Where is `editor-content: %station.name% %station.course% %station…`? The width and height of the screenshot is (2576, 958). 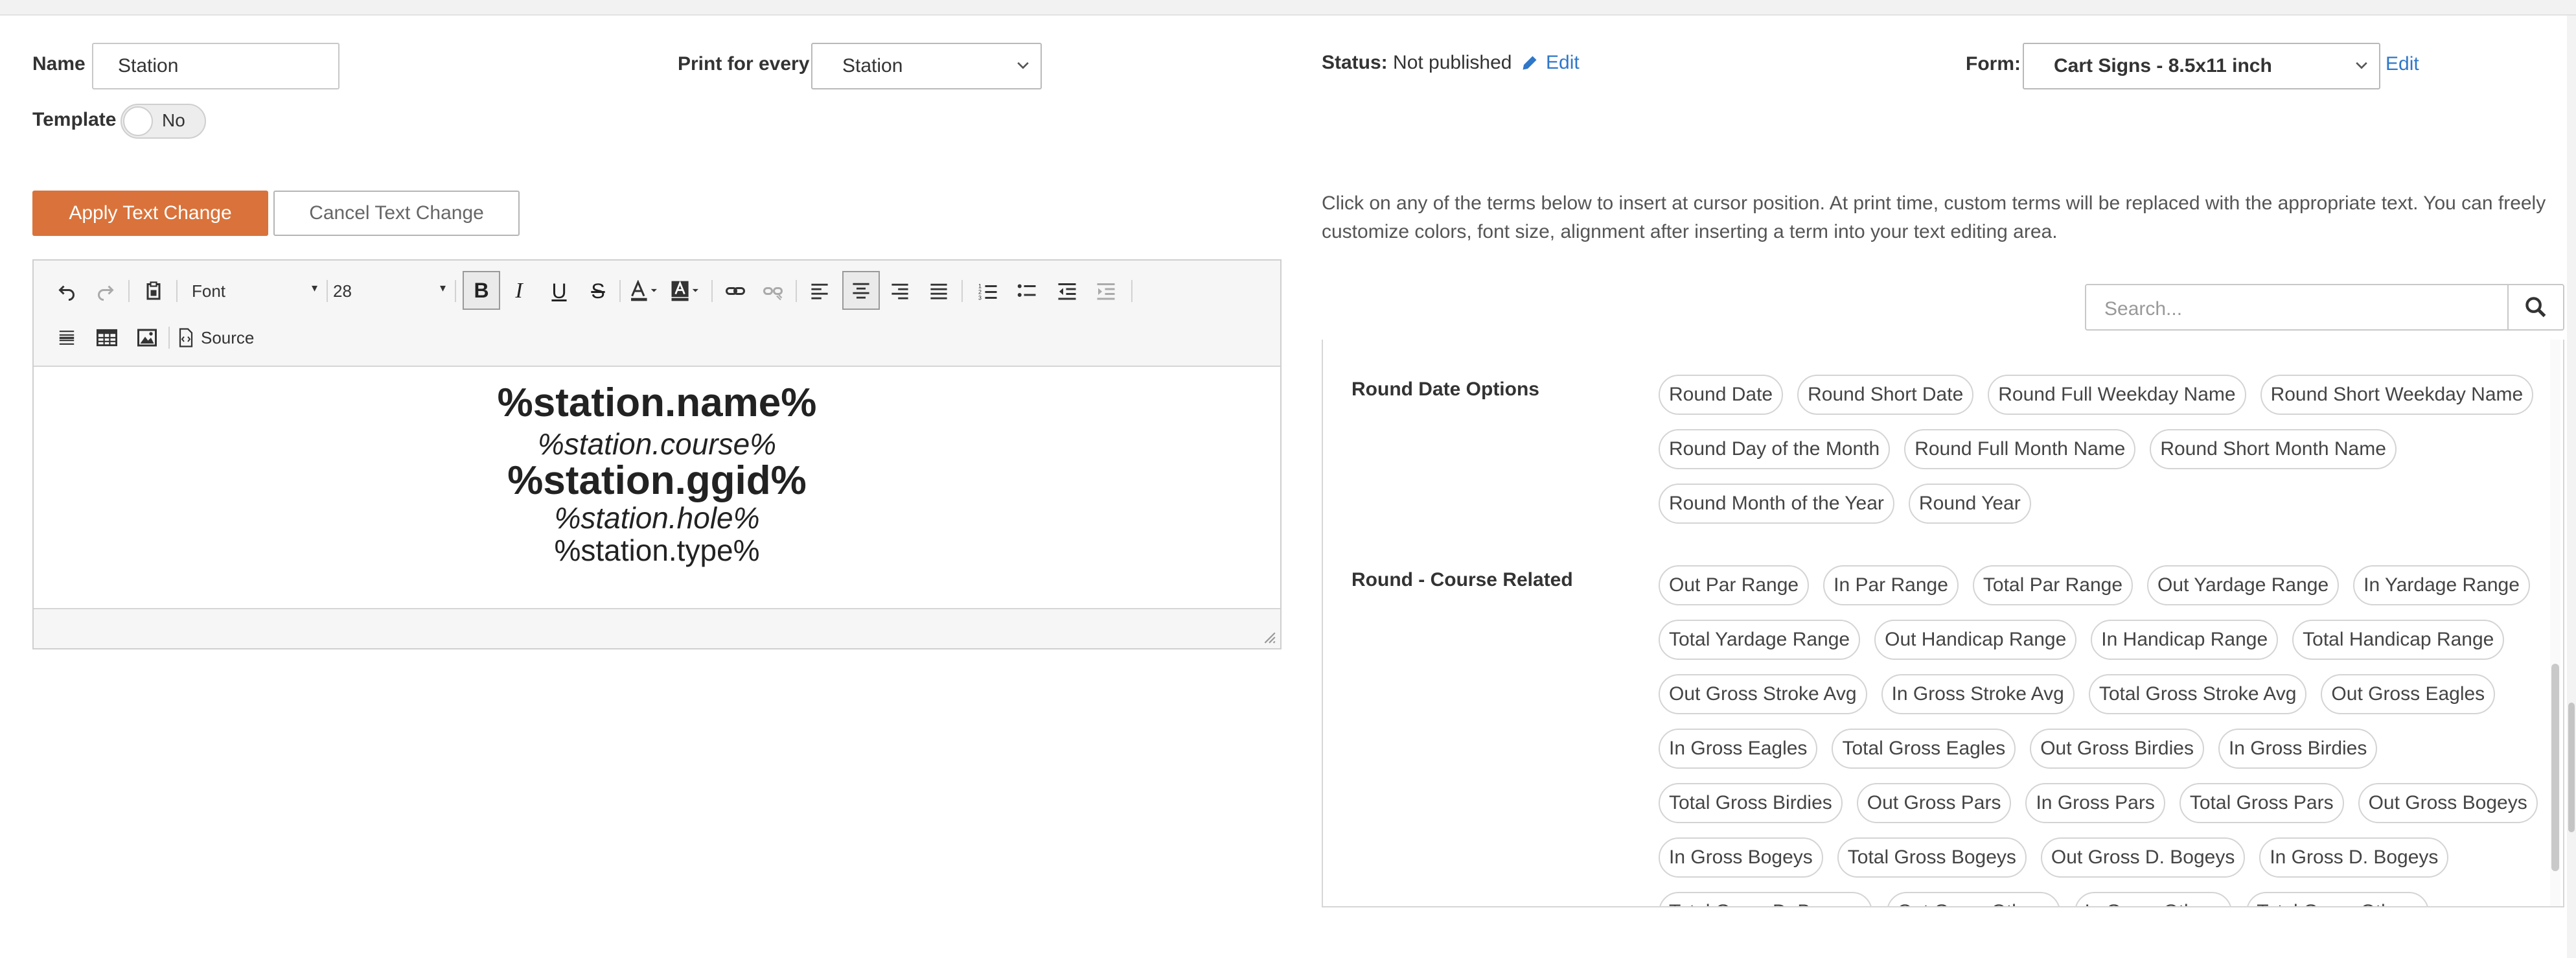 editor-content: %station.name% %station.course% %station… is located at coordinates (657, 487).